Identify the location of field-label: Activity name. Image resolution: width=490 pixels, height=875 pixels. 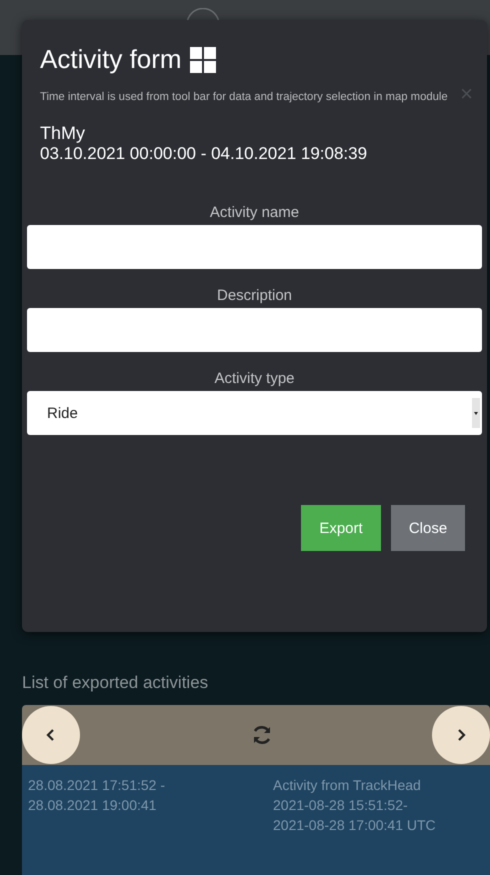
(255, 212).